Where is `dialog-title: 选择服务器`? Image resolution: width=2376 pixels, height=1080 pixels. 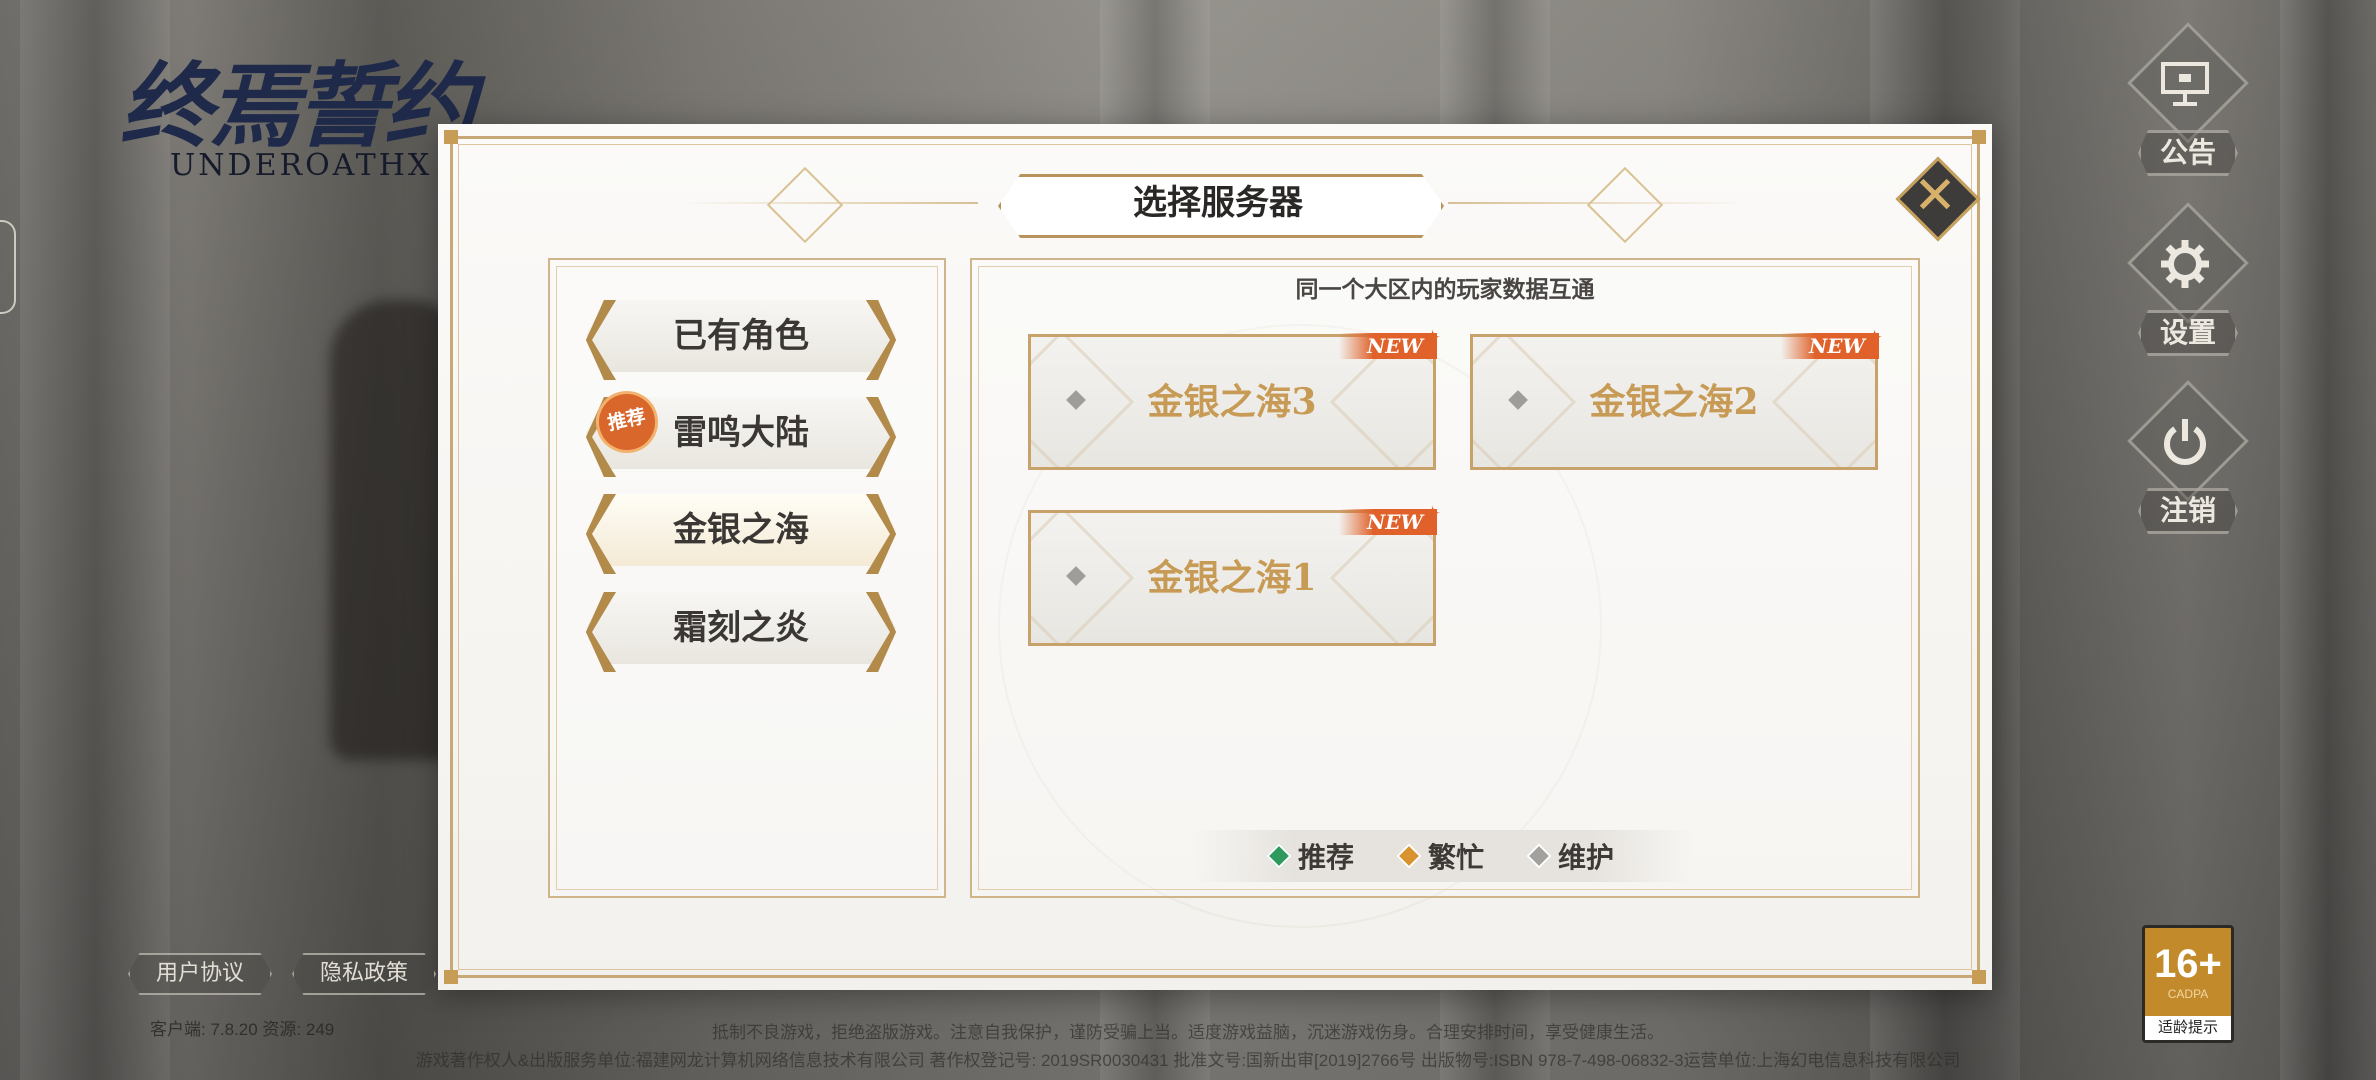
dialog-title: 选择服务器 is located at coordinates (1221, 206).